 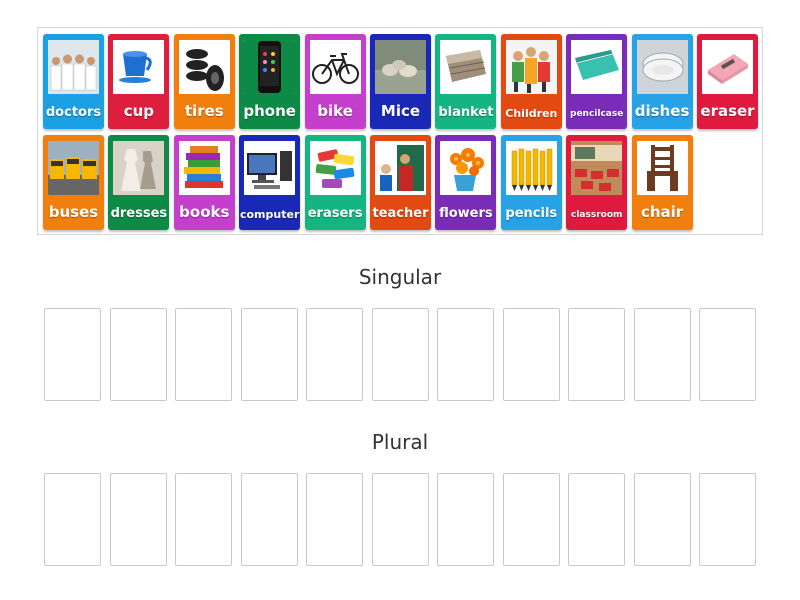 What do you see at coordinates (400, 277) in the screenshot?
I see `group-heading-singular: Singular` at bounding box center [400, 277].